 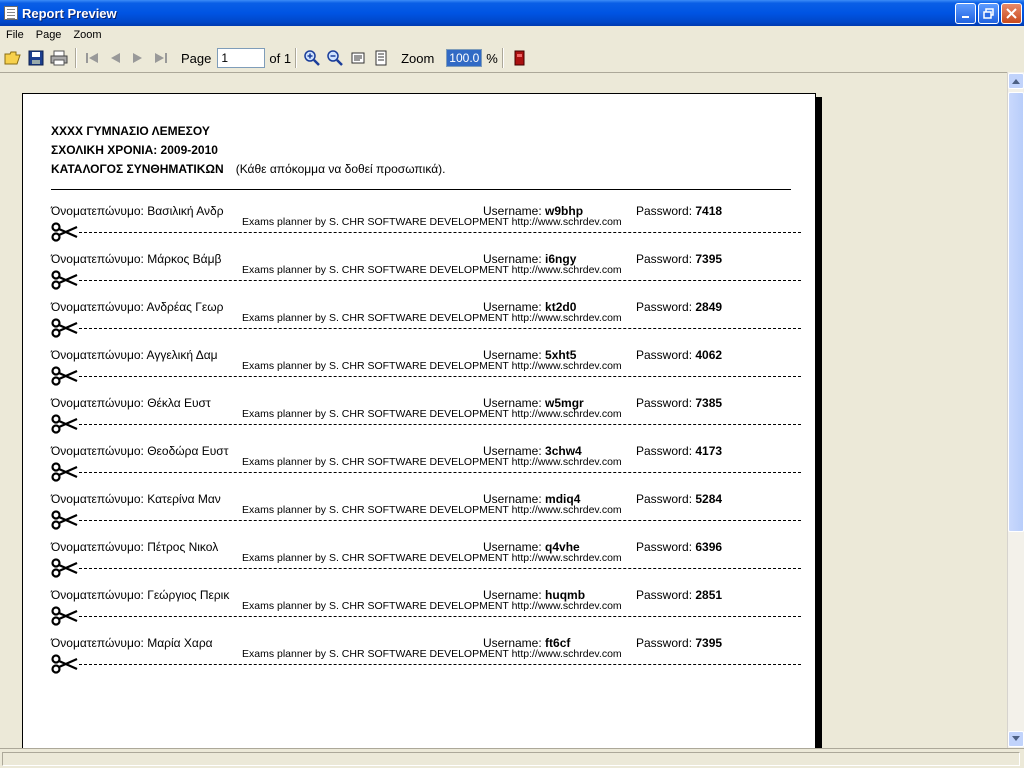 I want to click on first-page-button, so click(x=92, y=58).